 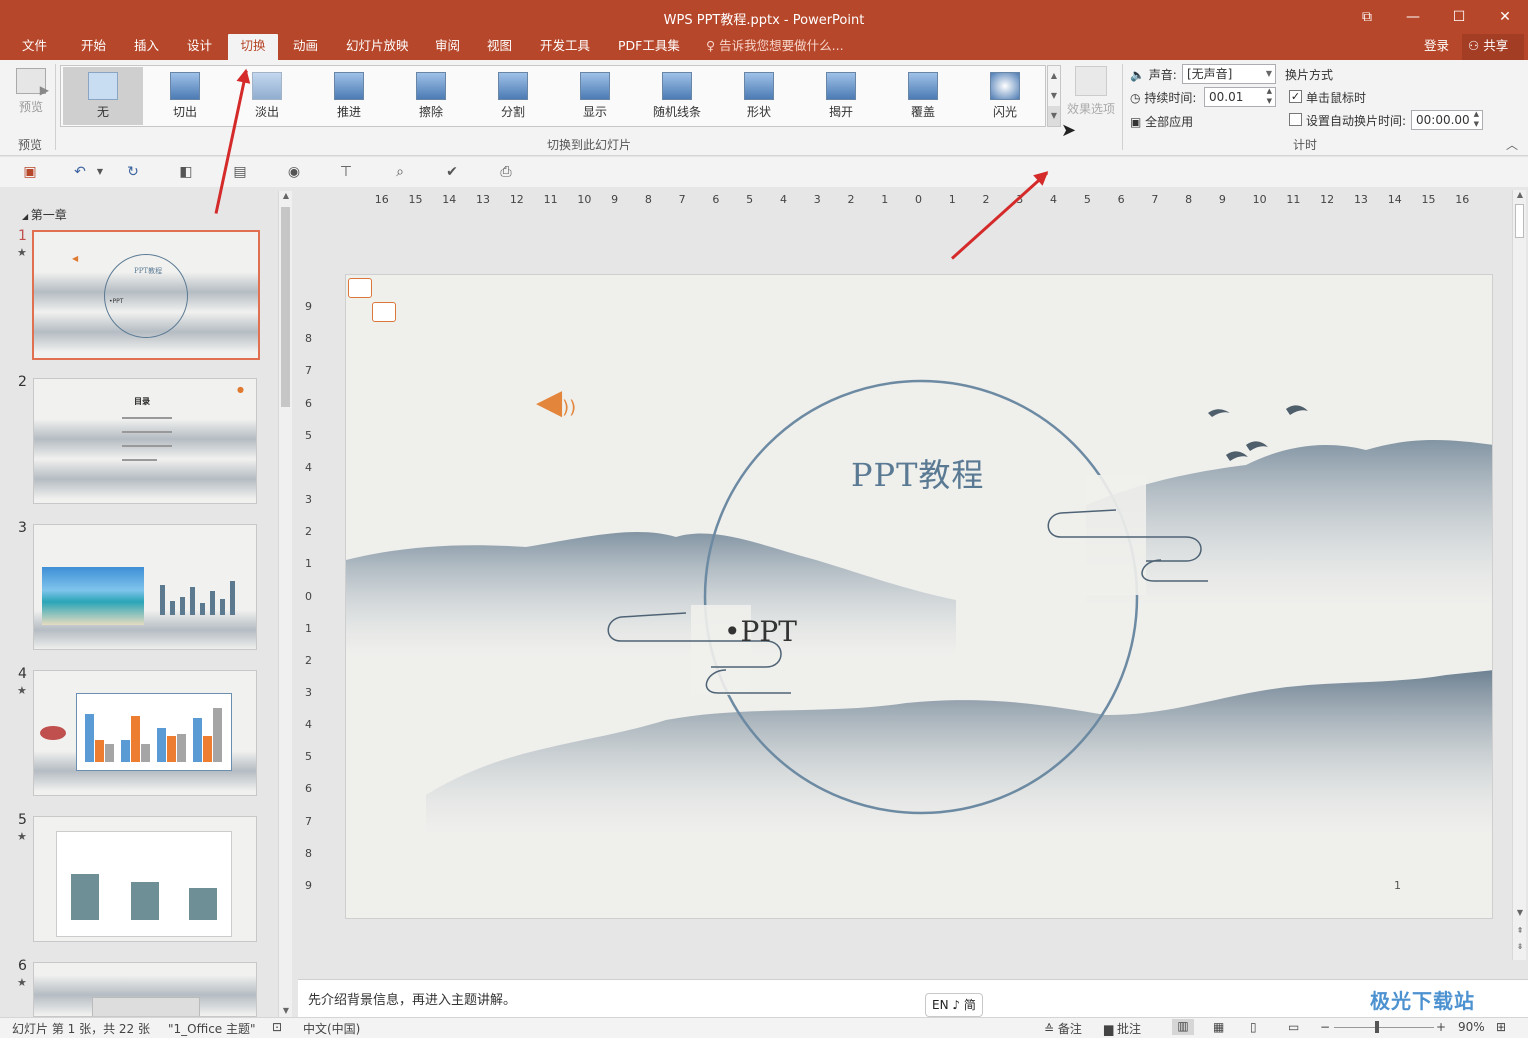 What do you see at coordinates (1218, 1027) in the screenshot?
I see `slide-sorter-icon: ▦` at bounding box center [1218, 1027].